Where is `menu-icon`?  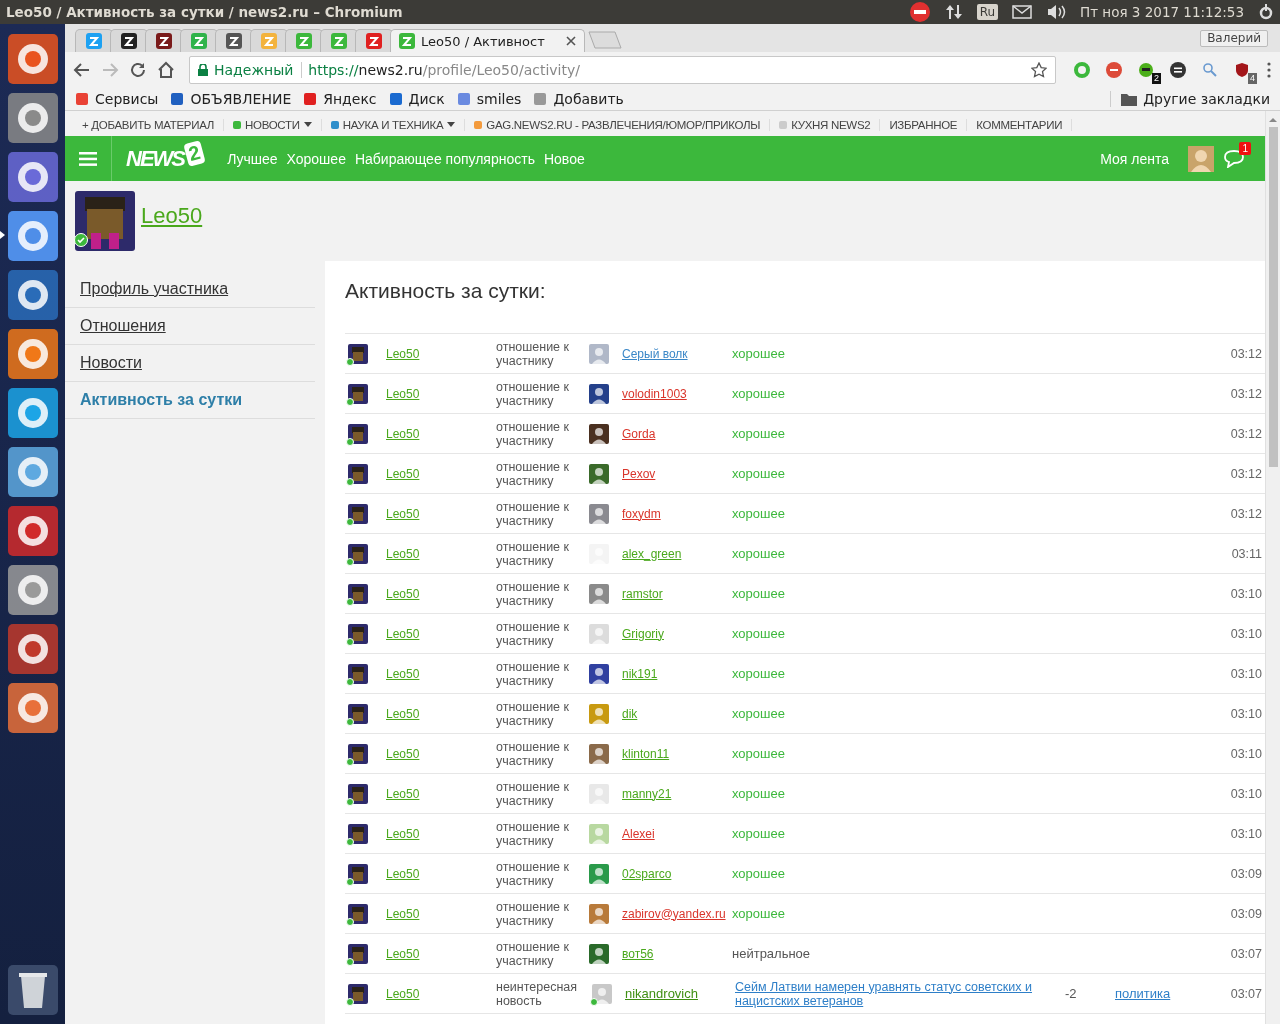
menu-icon is located at coordinates (1269, 70).